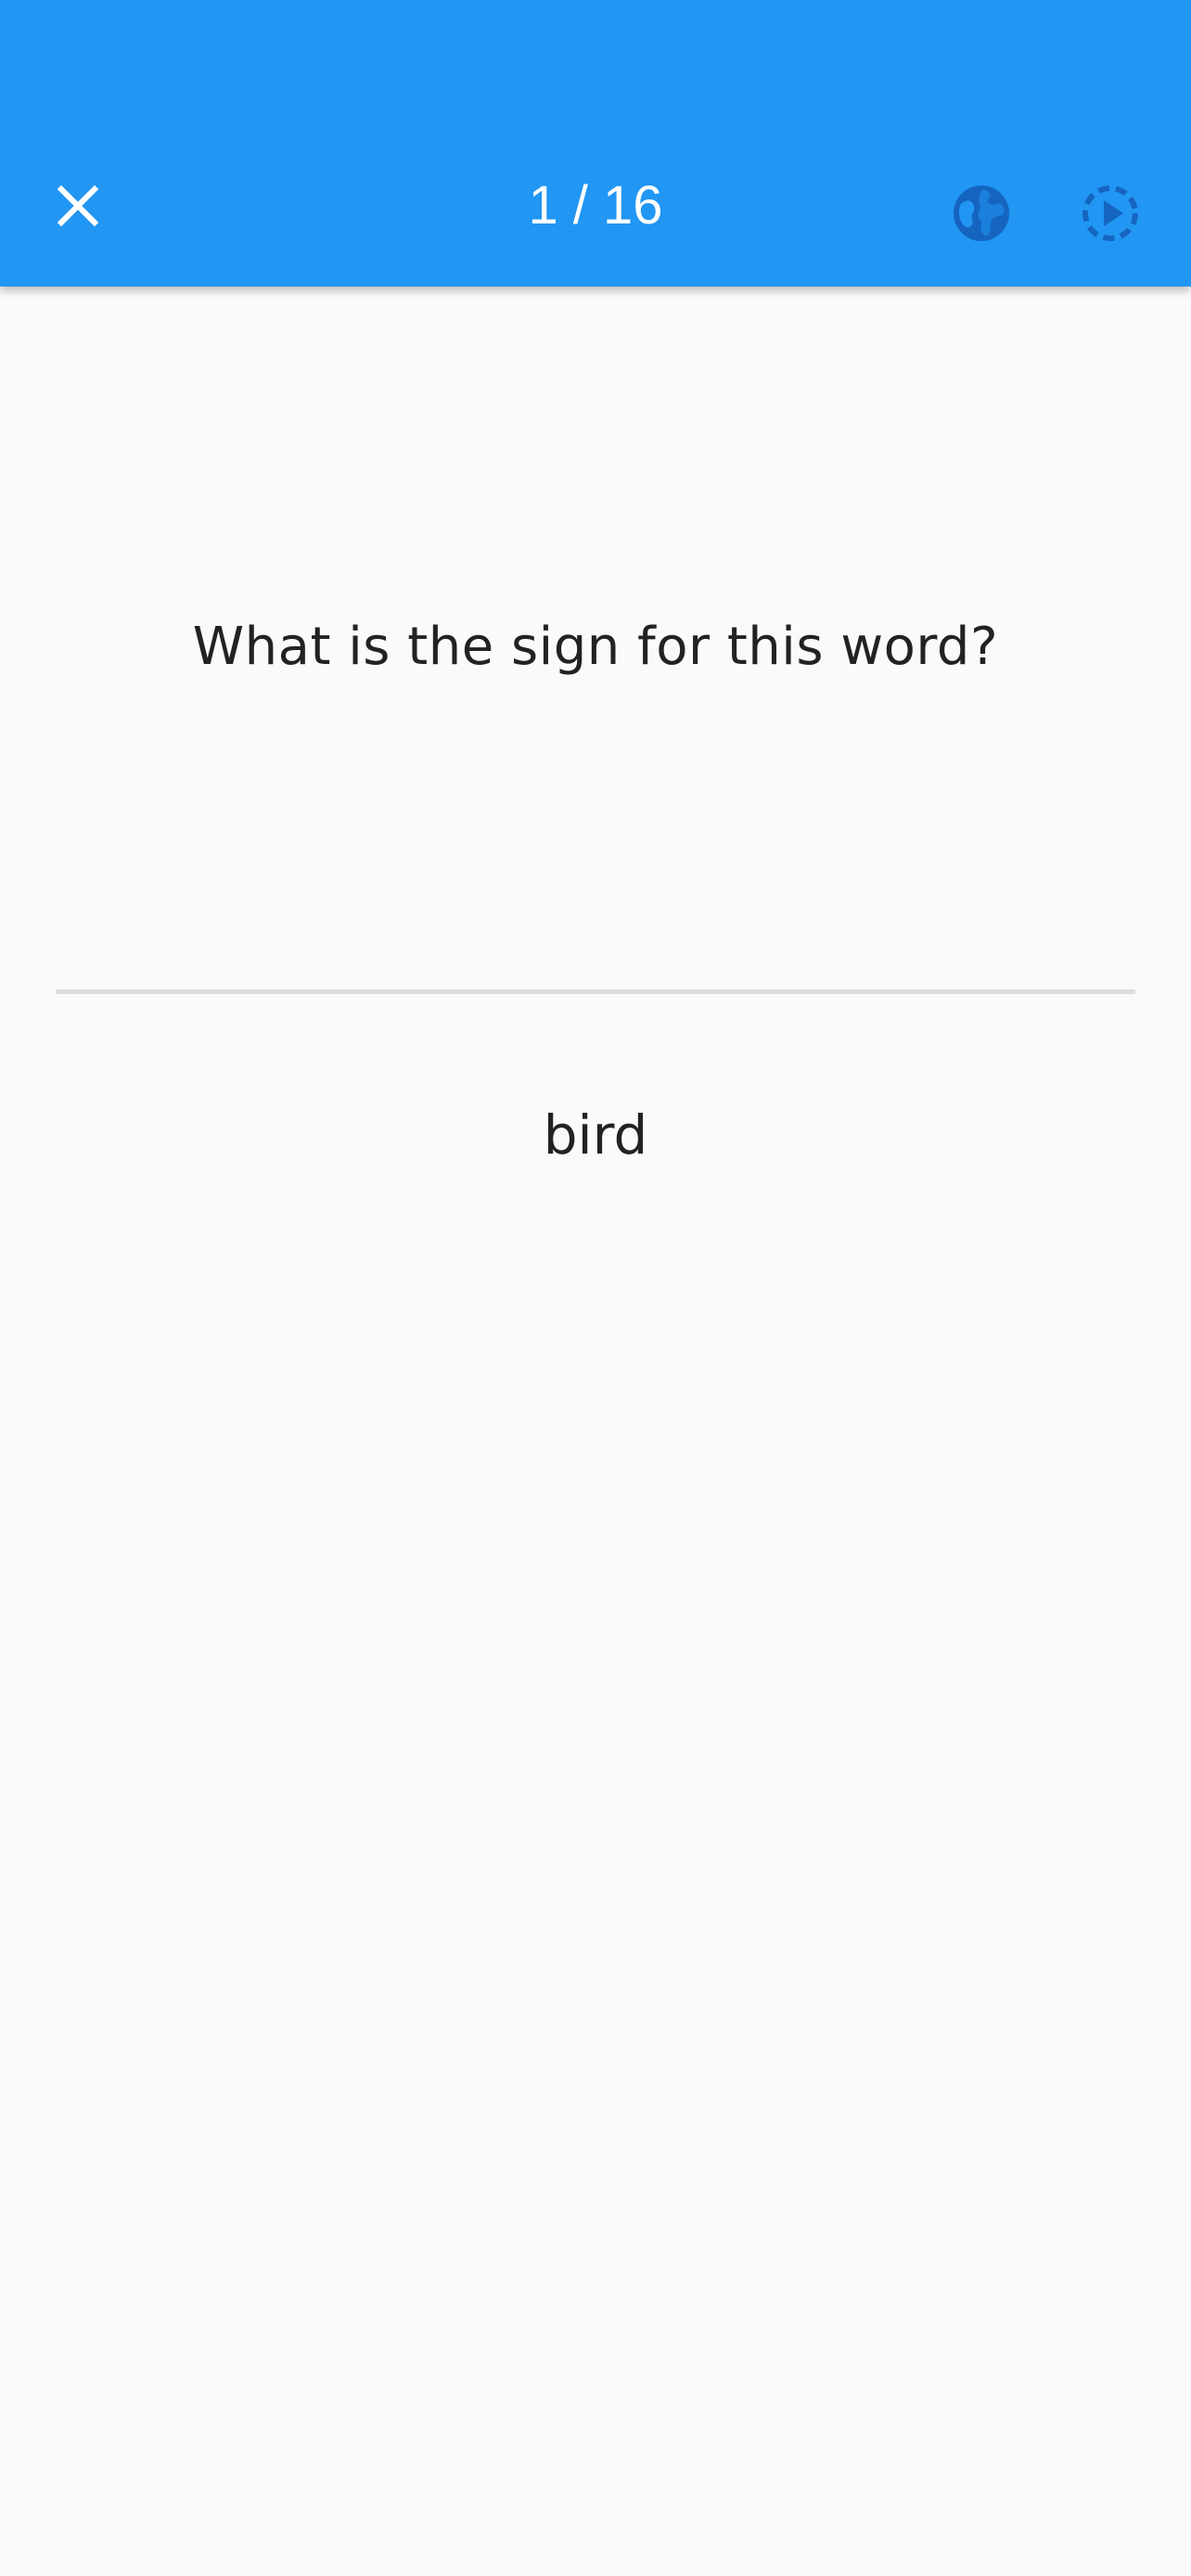 The height and width of the screenshot is (2576, 1191). What do you see at coordinates (595, 144) in the screenshot?
I see `app-bar: 1 / 16` at bounding box center [595, 144].